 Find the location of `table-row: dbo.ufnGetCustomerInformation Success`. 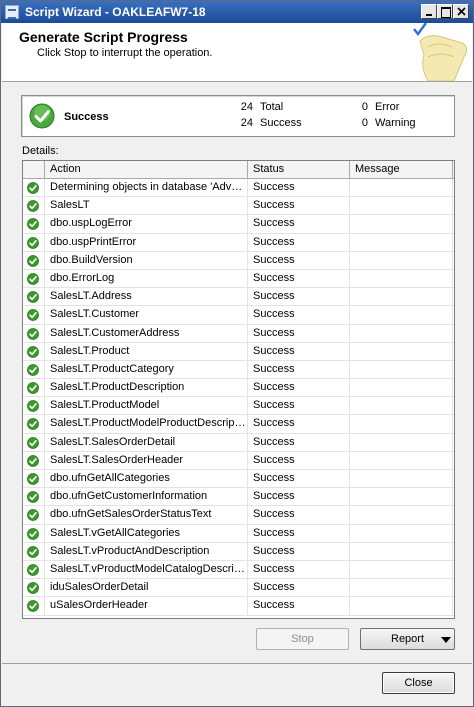

table-row: dbo.ufnGetCustomerInformation Success is located at coordinates (238, 497).